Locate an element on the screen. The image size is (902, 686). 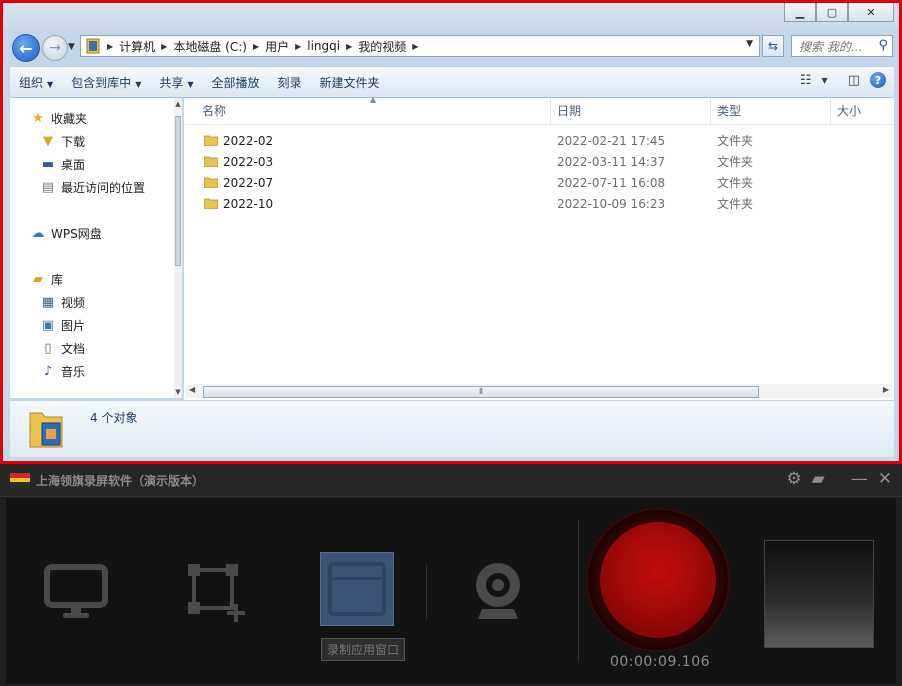
record-app-window-button is located at coordinates (357, 589).